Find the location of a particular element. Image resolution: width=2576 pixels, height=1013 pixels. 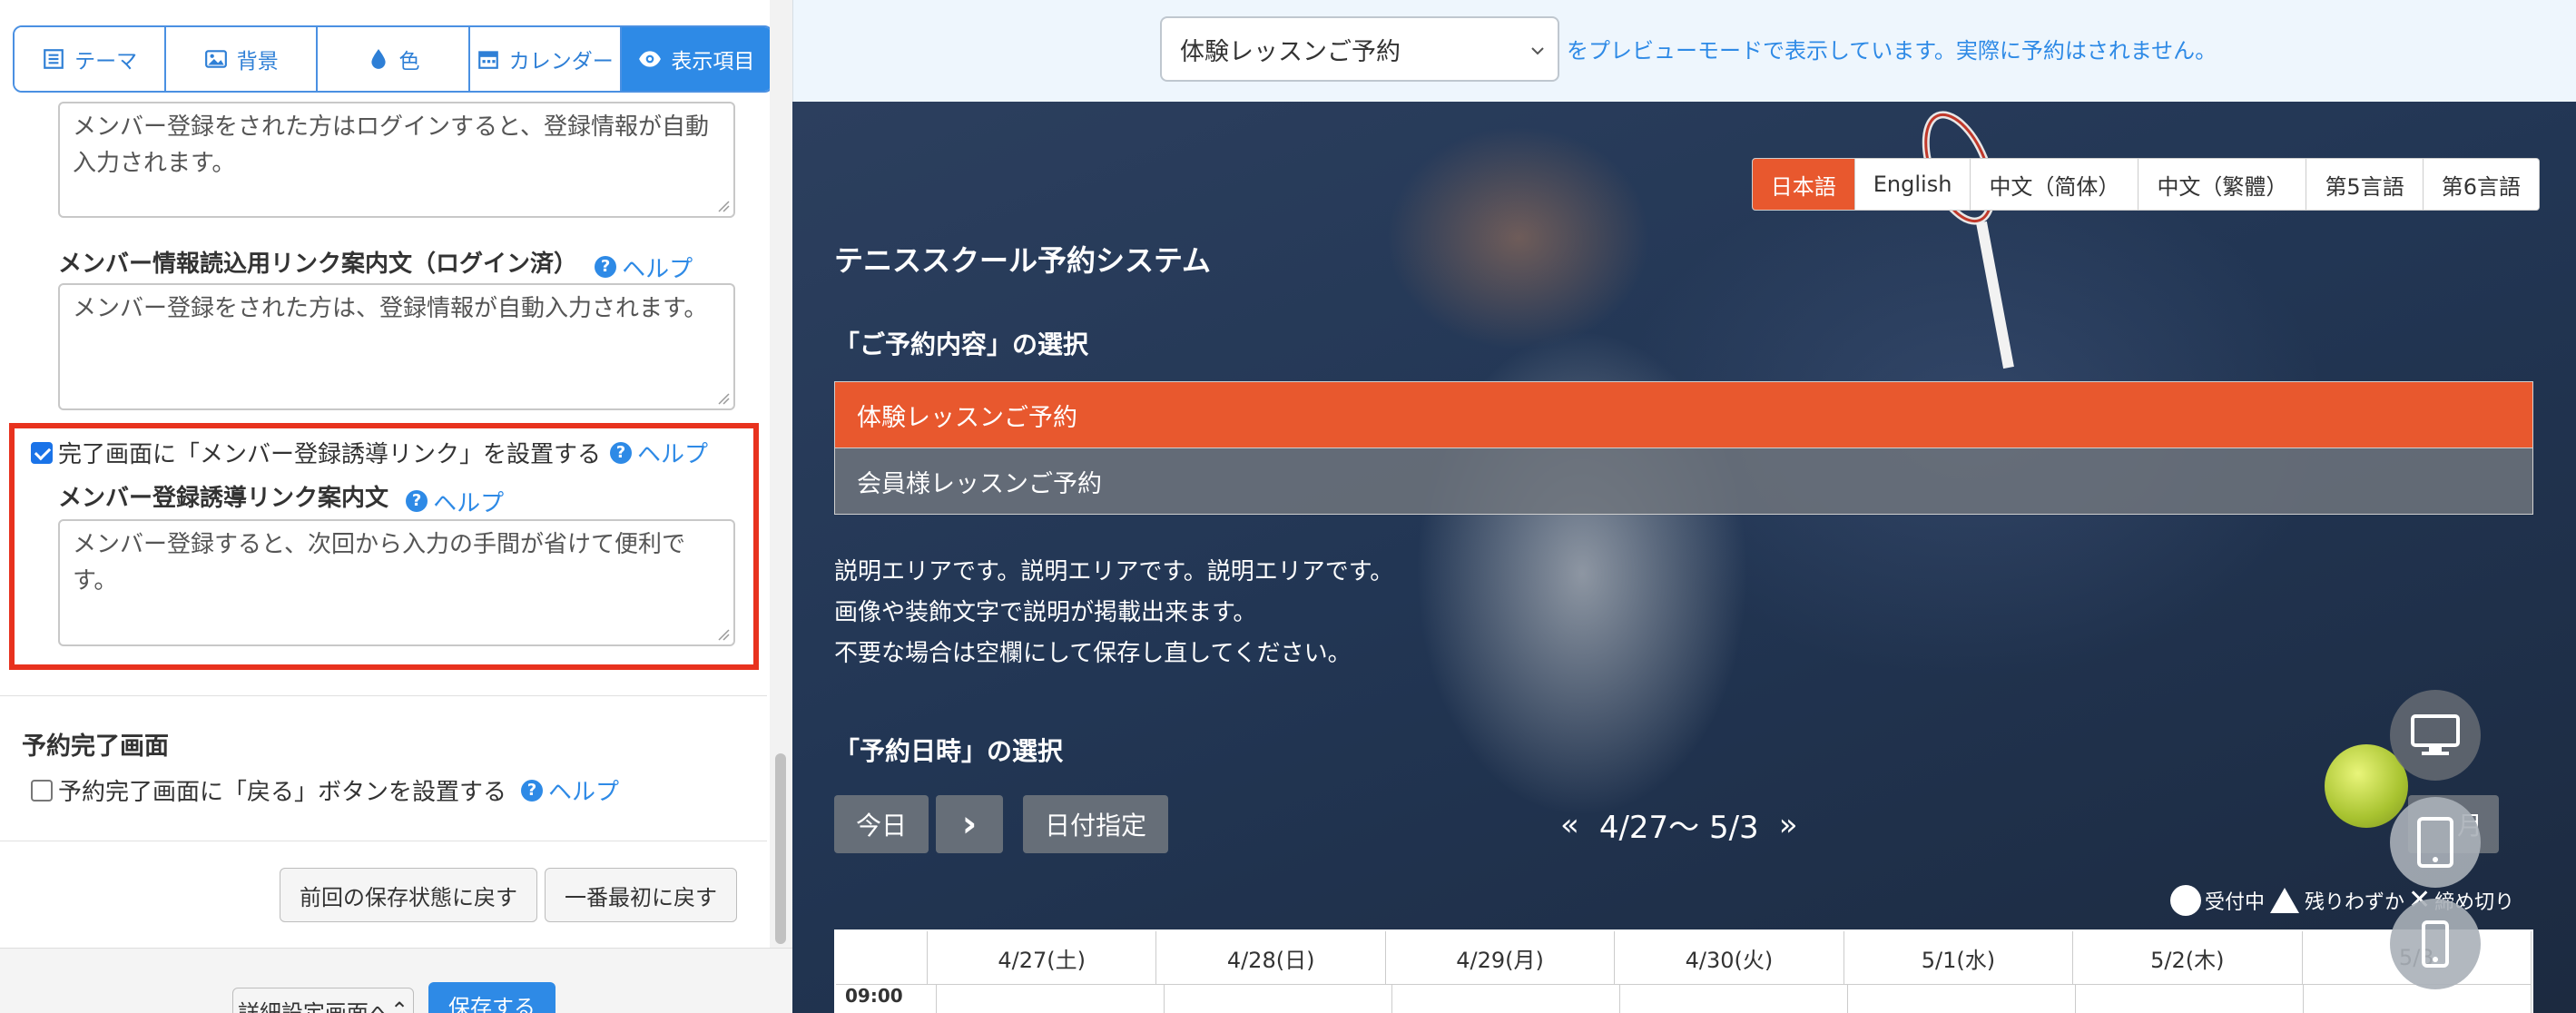

smartphone-view-button is located at coordinates (2435, 944).